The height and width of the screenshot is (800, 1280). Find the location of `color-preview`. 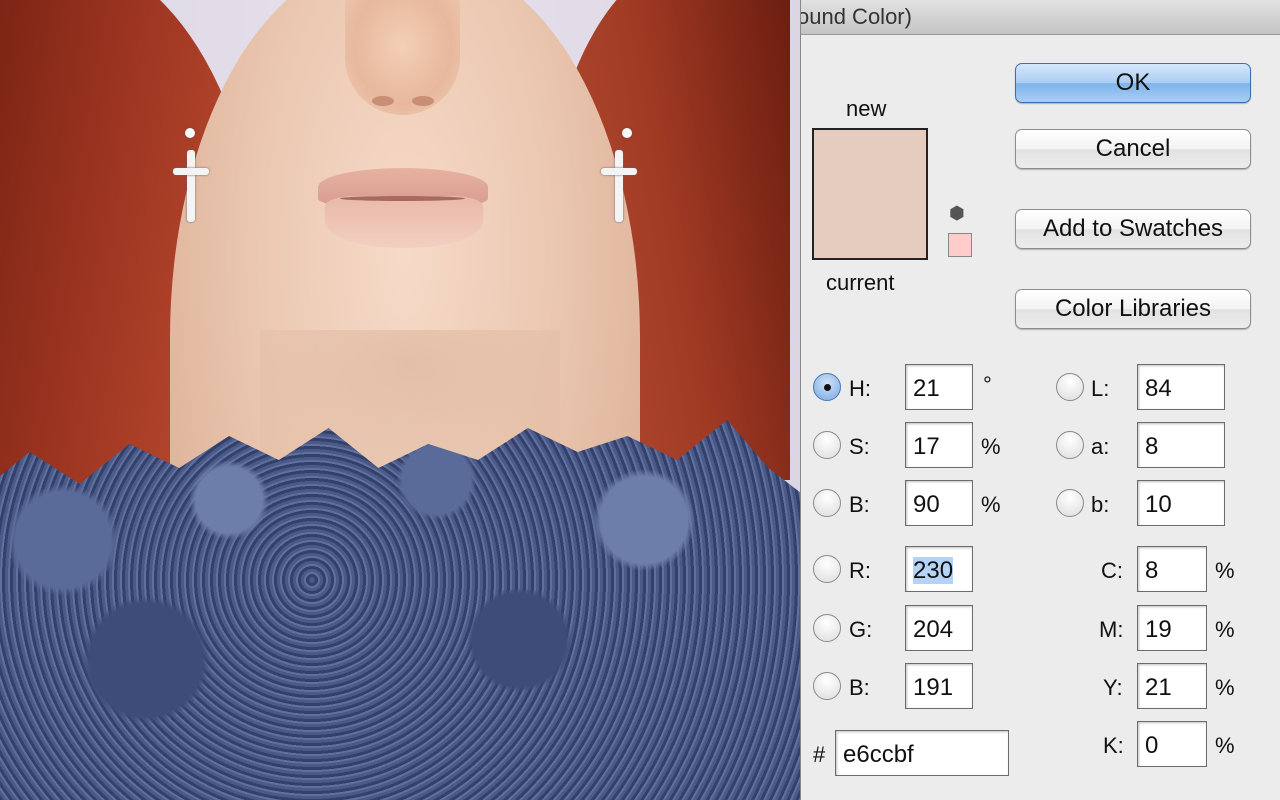

color-preview is located at coordinates (870, 194).